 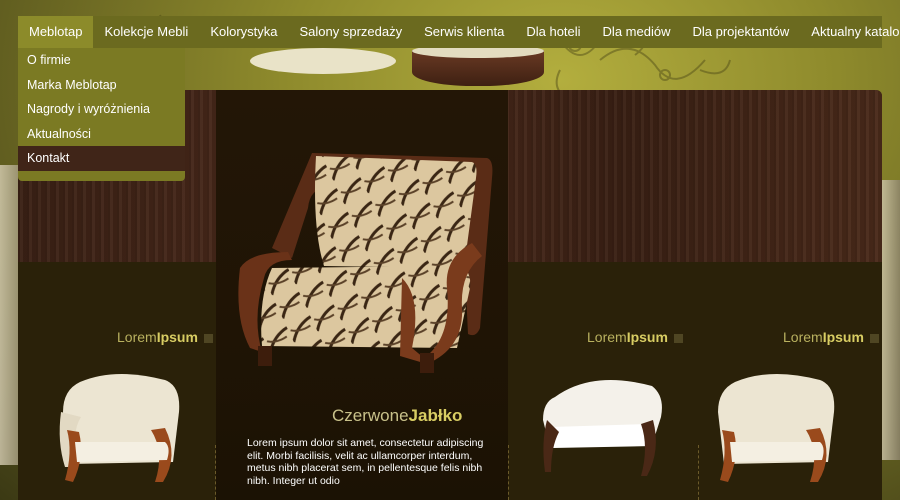 What do you see at coordinates (740, 32) in the screenshot?
I see `nav-item-dla-projektantow: Dla projektantów` at bounding box center [740, 32].